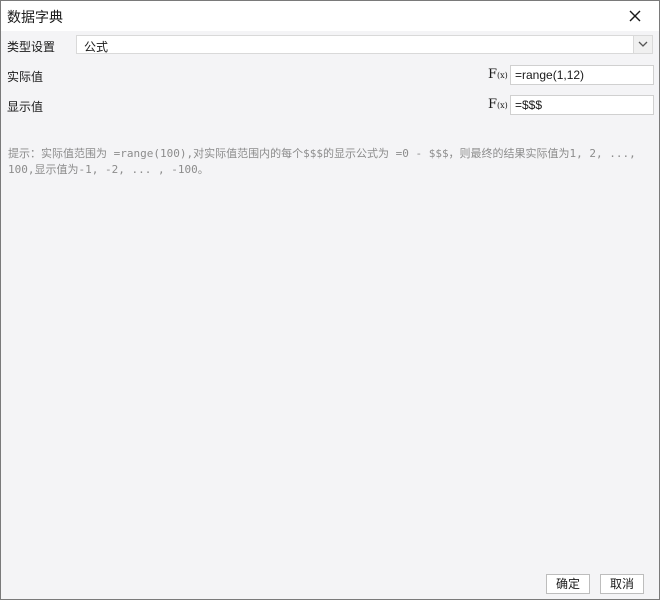  I want to click on close-button, so click(635, 16).